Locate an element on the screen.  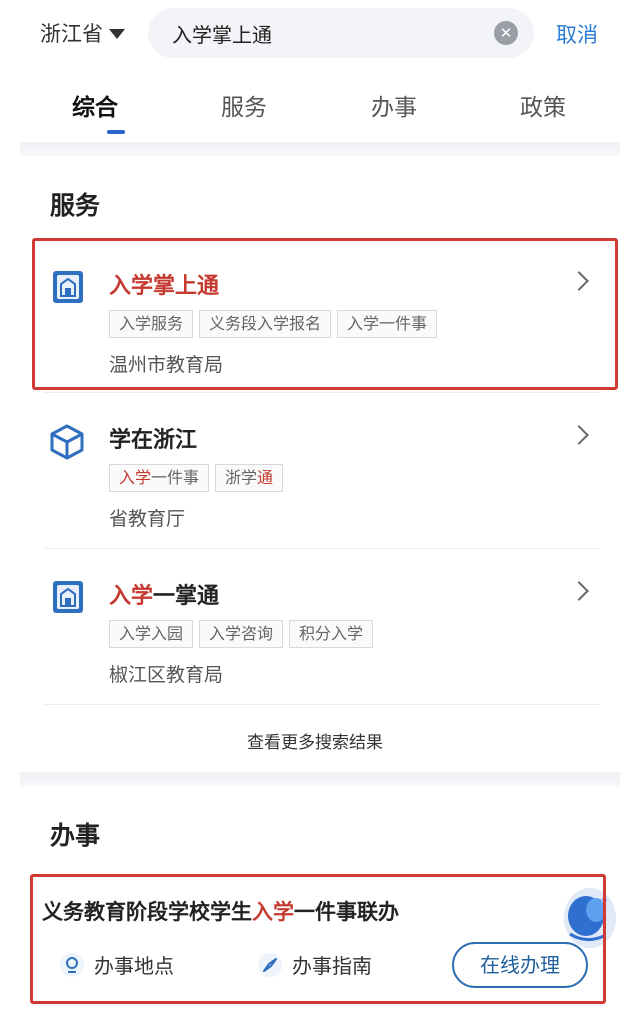
tag: 入学入园 is located at coordinates (151, 634).